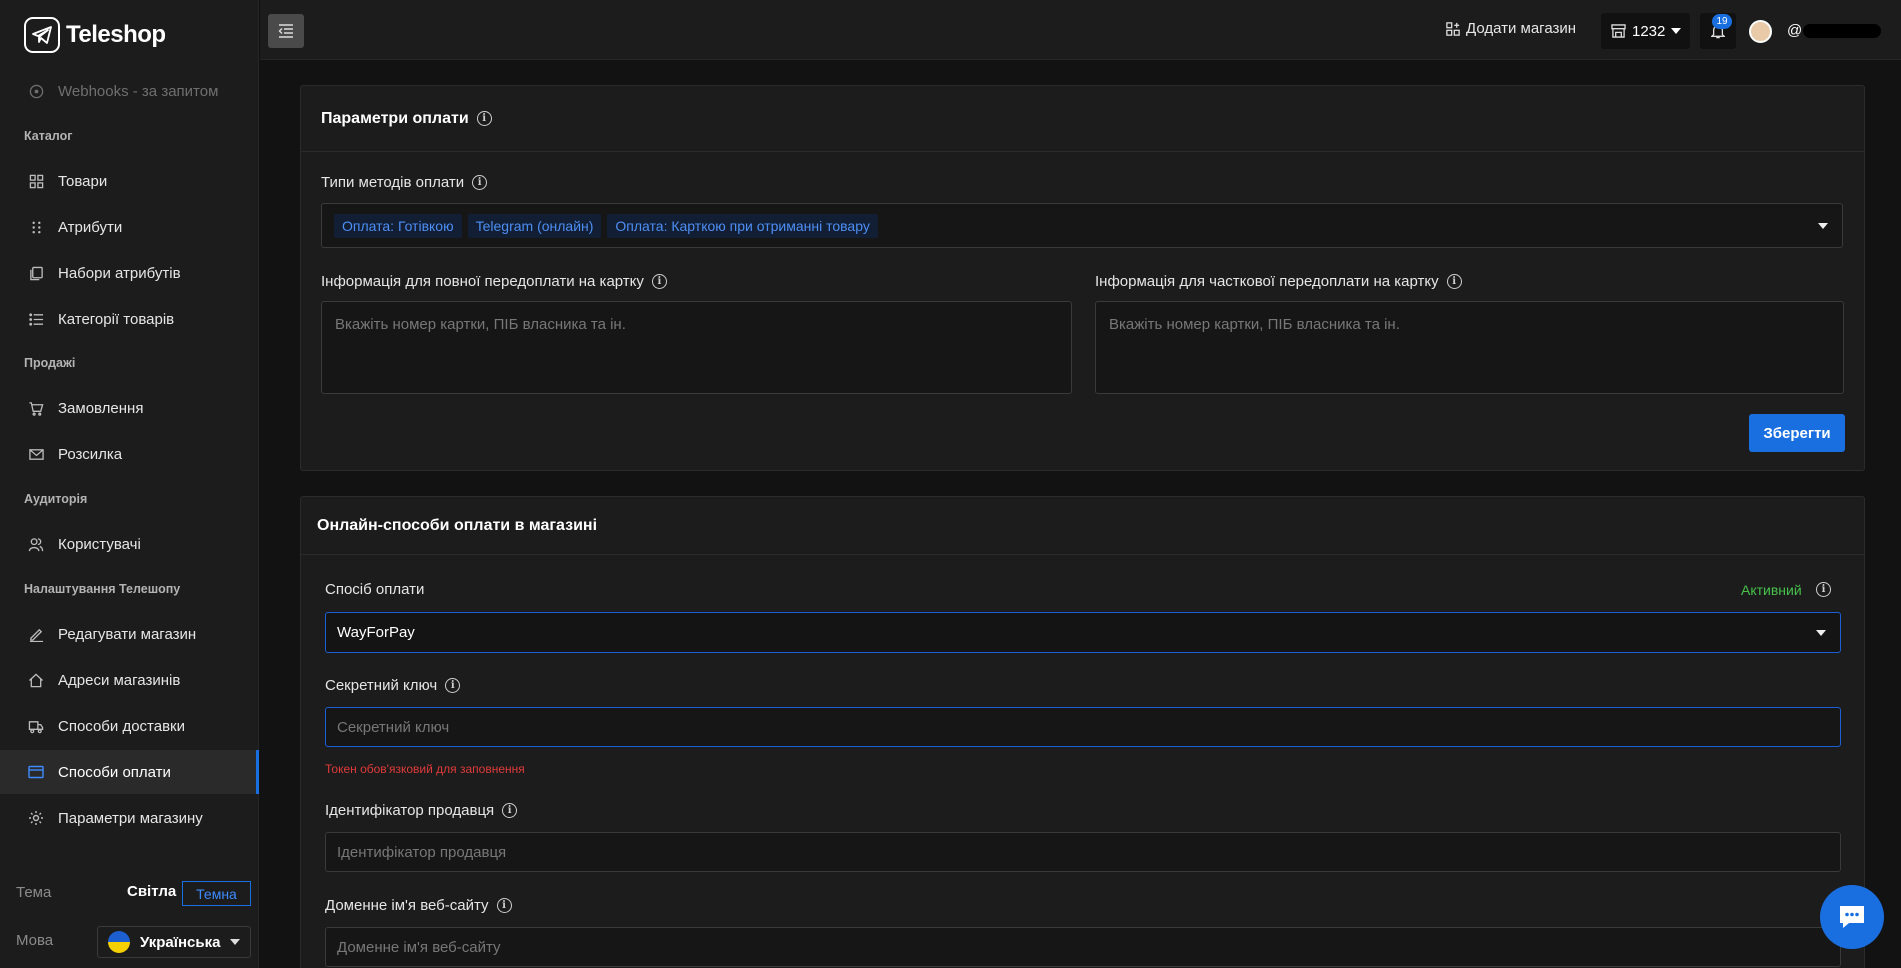 Image resolution: width=1901 pixels, height=968 pixels. Describe the element at coordinates (36, 726) in the screenshot. I see `truck-icon` at that location.